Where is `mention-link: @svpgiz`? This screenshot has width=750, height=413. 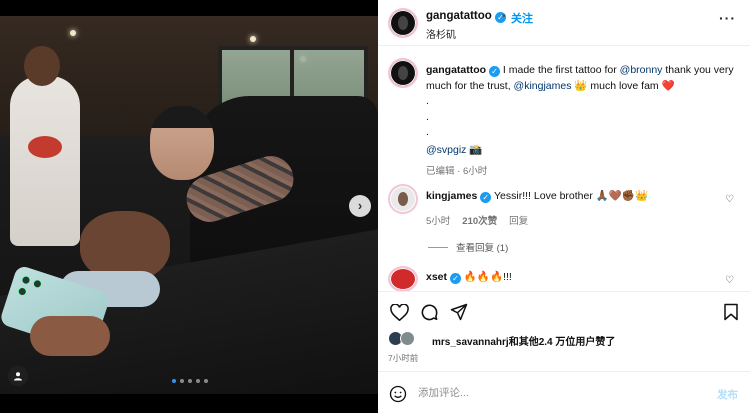
mention-link: @svpgiz is located at coordinates (446, 150).